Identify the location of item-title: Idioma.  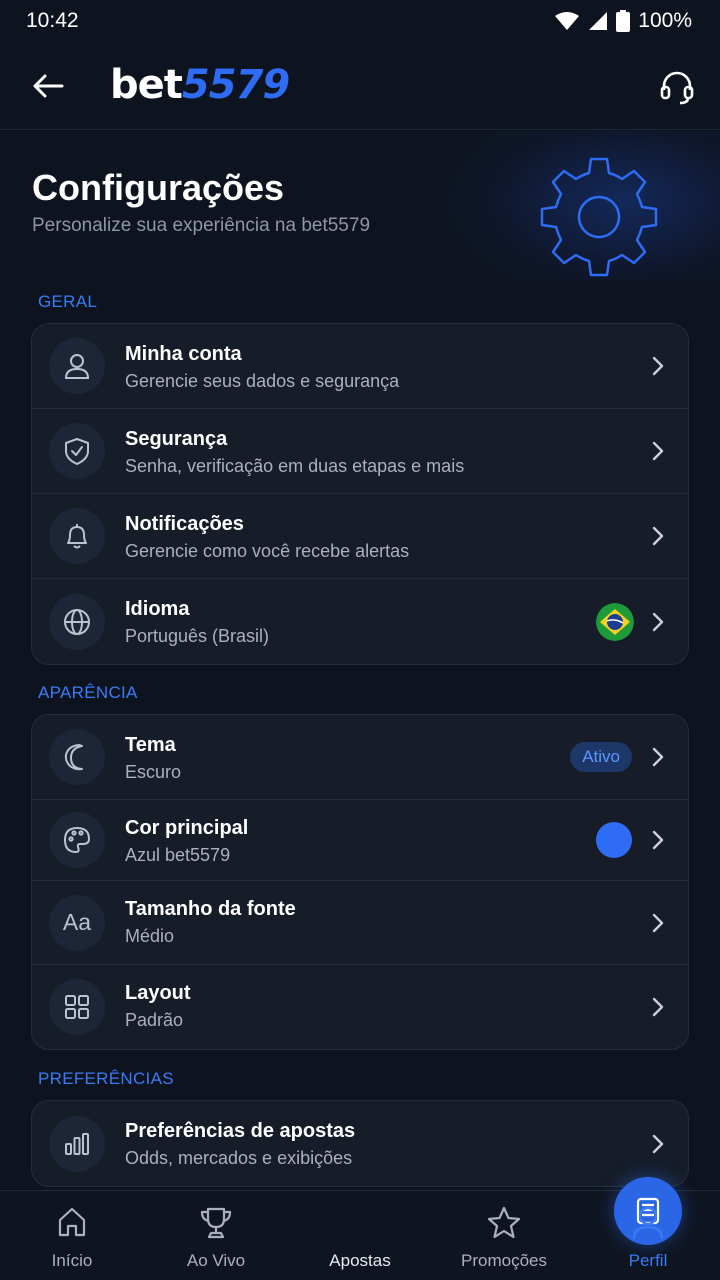
(157, 609).